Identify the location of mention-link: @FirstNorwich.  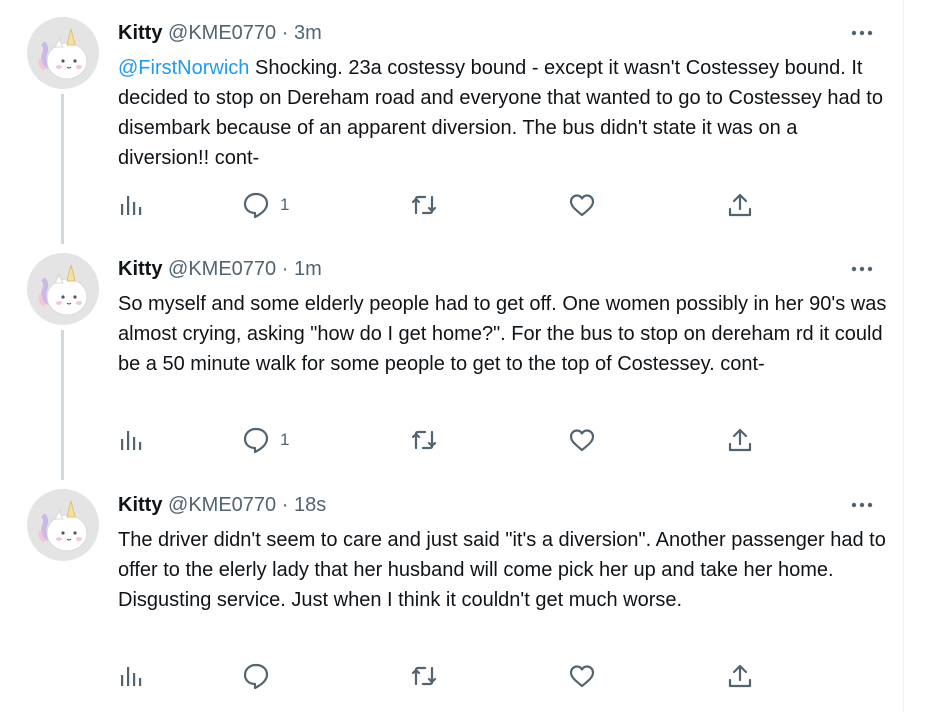
(183, 68).